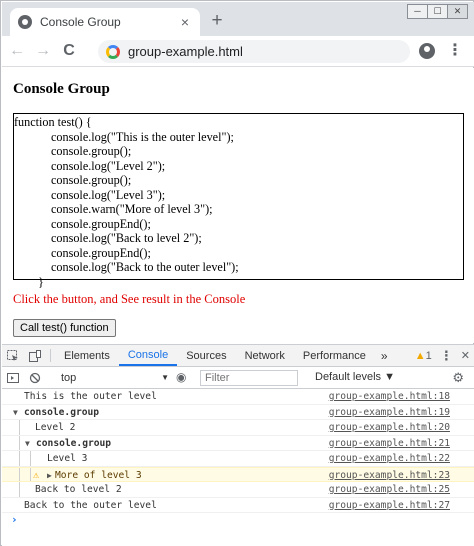 Image resolution: width=474 pixels, height=546 pixels. Describe the element at coordinates (420, 355) in the screenshot. I see `warning-icon: ▲` at that location.